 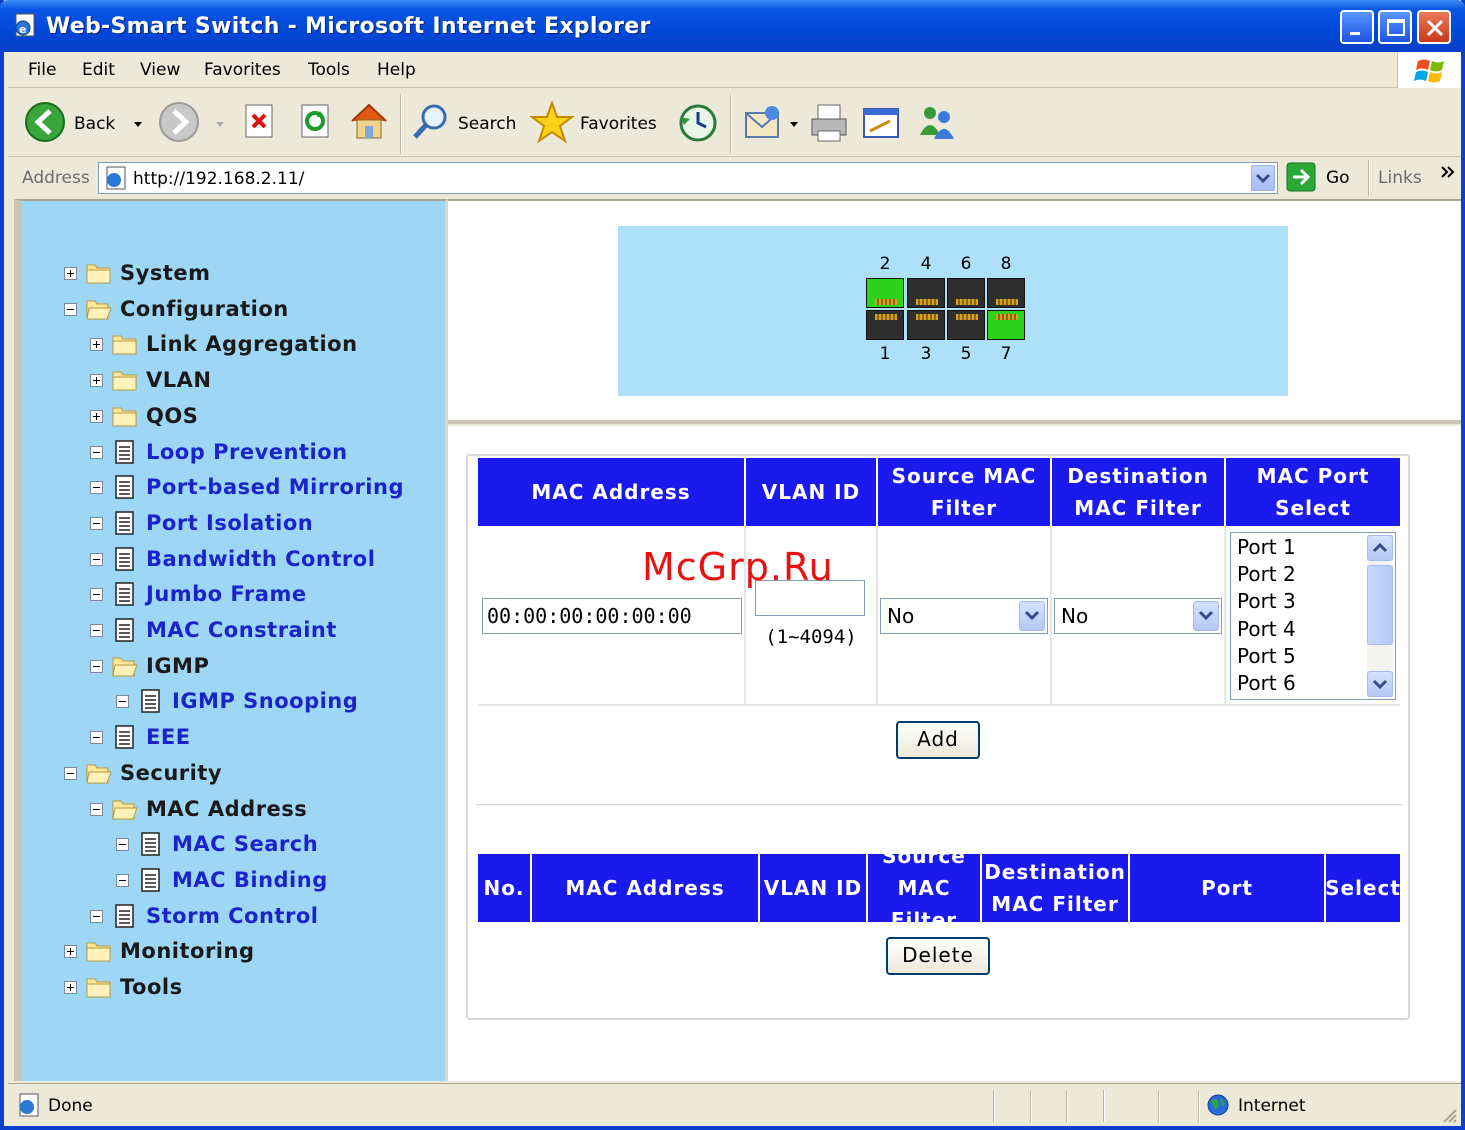 I want to click on delete-button: Delete, so click(x=938, y=956).